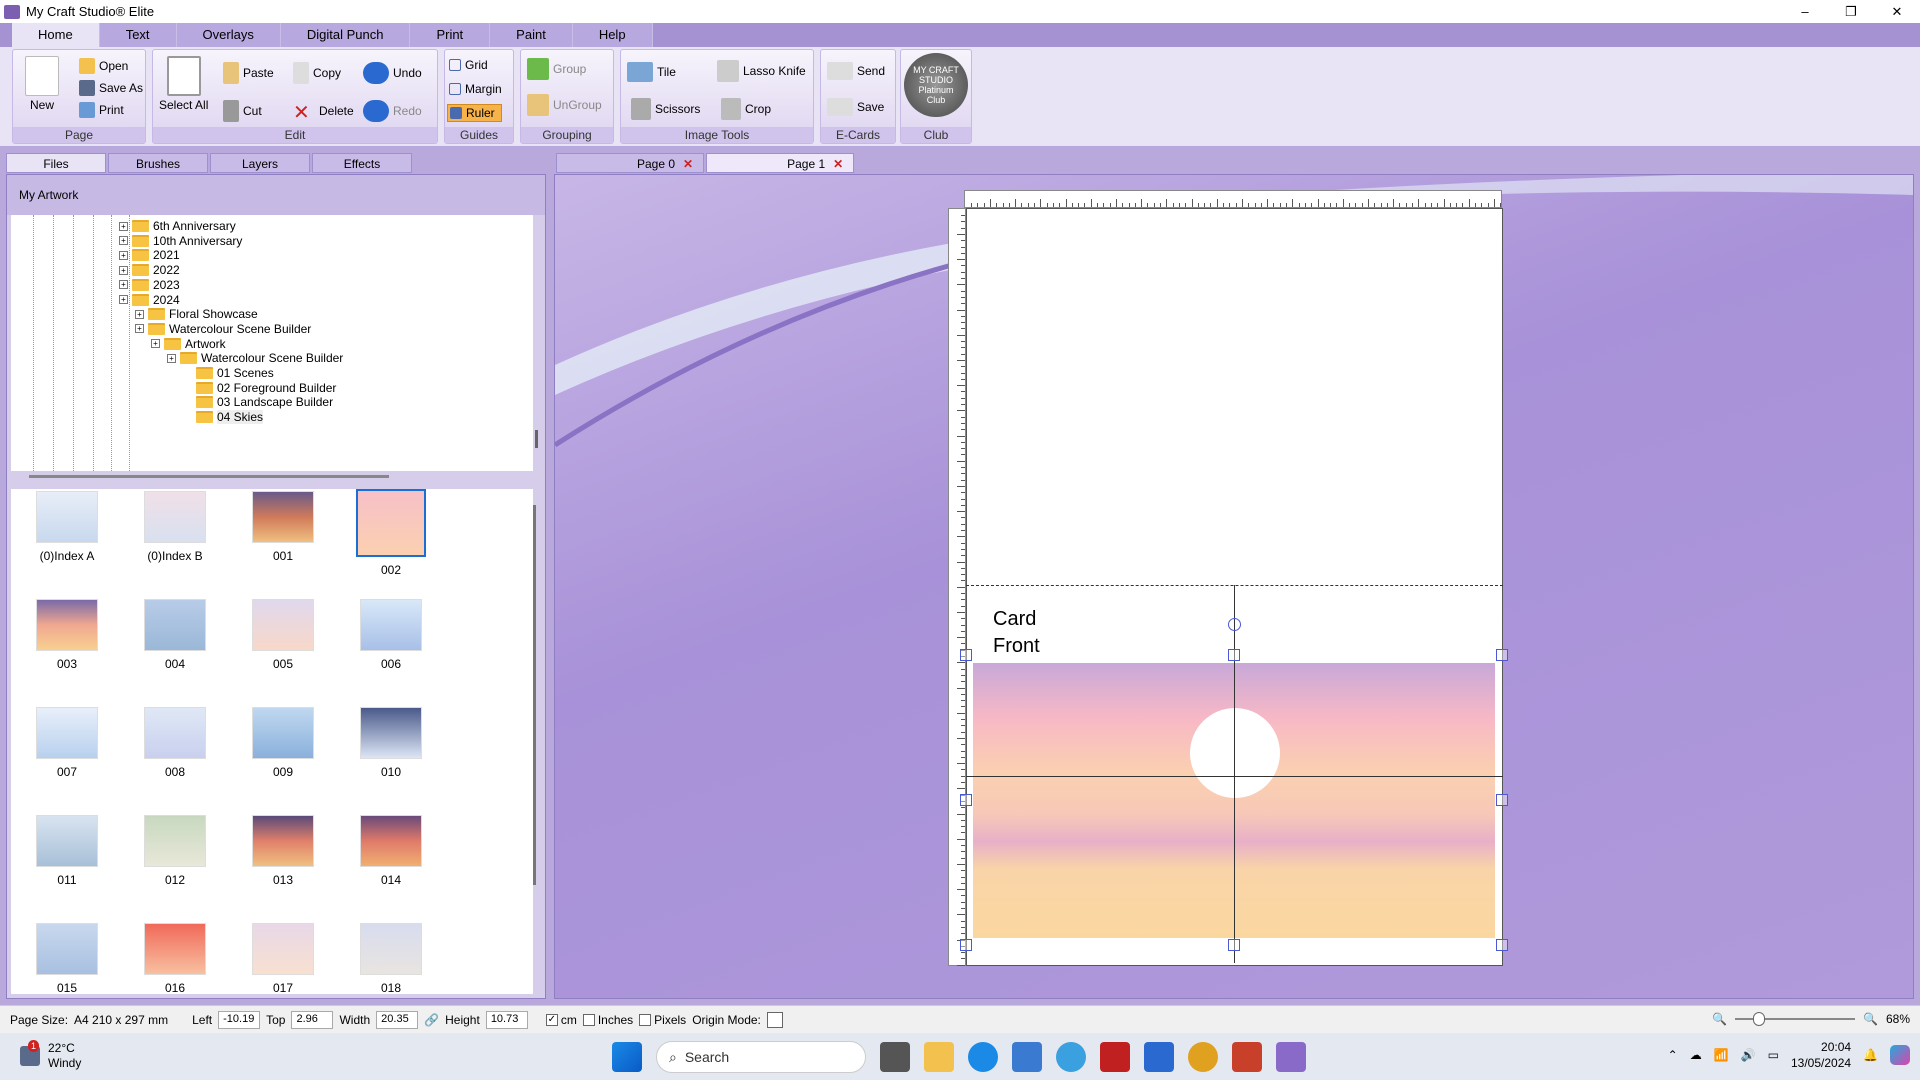 The image size is (1920, 1080). Describe the element at coordinates (856, 71) in the screenshot. I see `ecard-send-button: Send` at that location.